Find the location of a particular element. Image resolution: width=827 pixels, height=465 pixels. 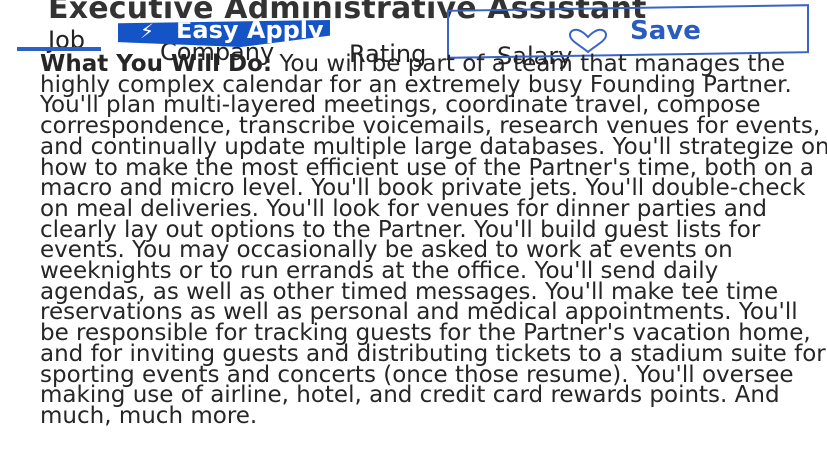

lightning-bolt-icon: ⚡︎ is located at coordinates (147, 31).